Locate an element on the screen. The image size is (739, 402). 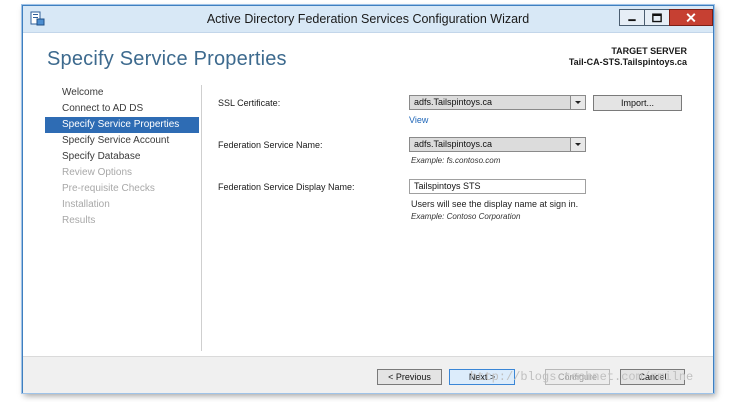
maximize-icon is located at coordinates (657, 18).